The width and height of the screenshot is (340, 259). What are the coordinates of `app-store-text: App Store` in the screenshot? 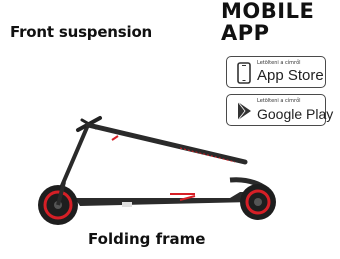 It's located at (290, 75).